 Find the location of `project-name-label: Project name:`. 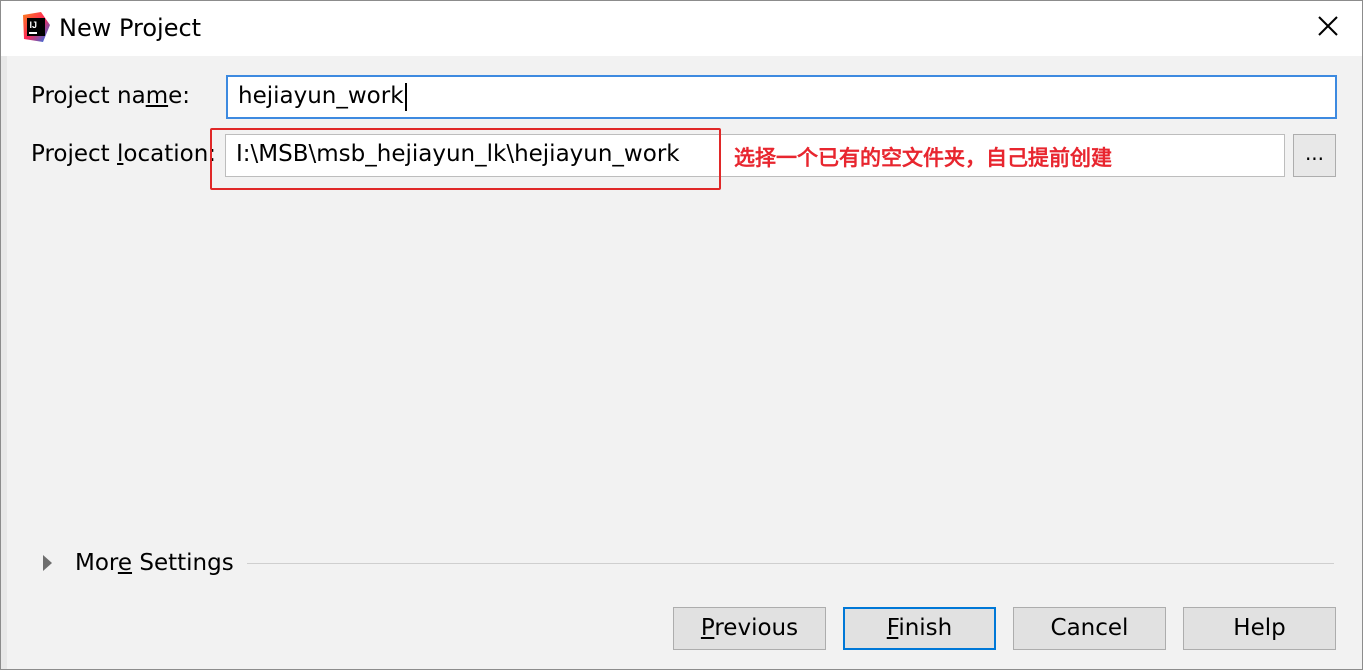

project-name-label: Project name: is located at coordinates (110, 96).